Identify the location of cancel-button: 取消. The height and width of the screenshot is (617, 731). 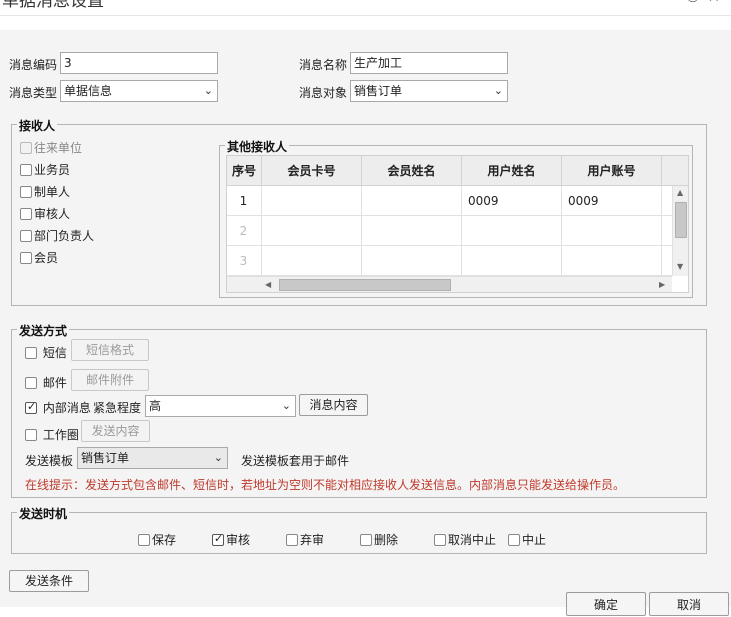
(689, 604).